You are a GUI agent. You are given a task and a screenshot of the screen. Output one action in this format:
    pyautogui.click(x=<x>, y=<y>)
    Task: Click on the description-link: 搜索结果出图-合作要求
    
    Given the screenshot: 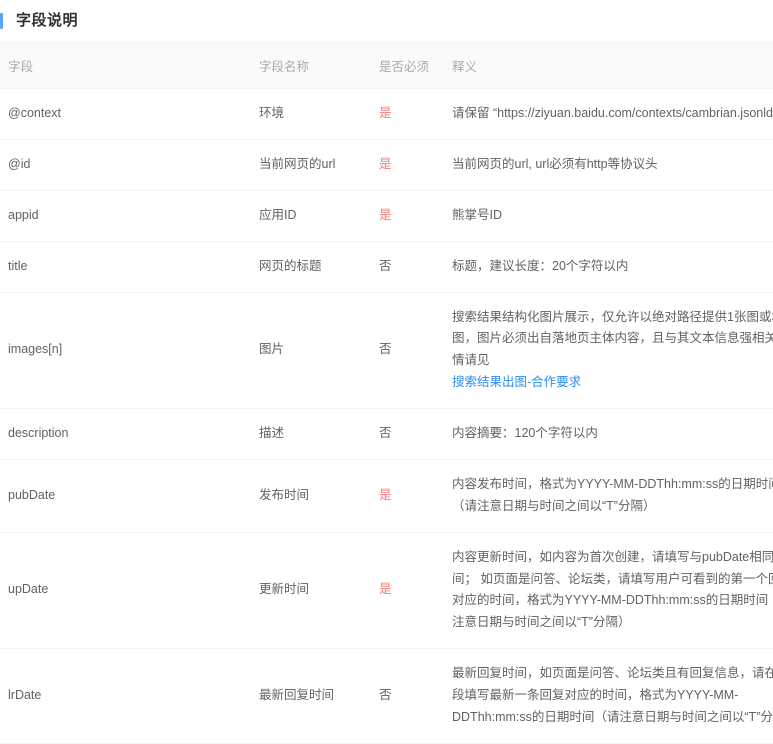 What is the action you would take?
    pyautogui.click(x=516, y=382)
    